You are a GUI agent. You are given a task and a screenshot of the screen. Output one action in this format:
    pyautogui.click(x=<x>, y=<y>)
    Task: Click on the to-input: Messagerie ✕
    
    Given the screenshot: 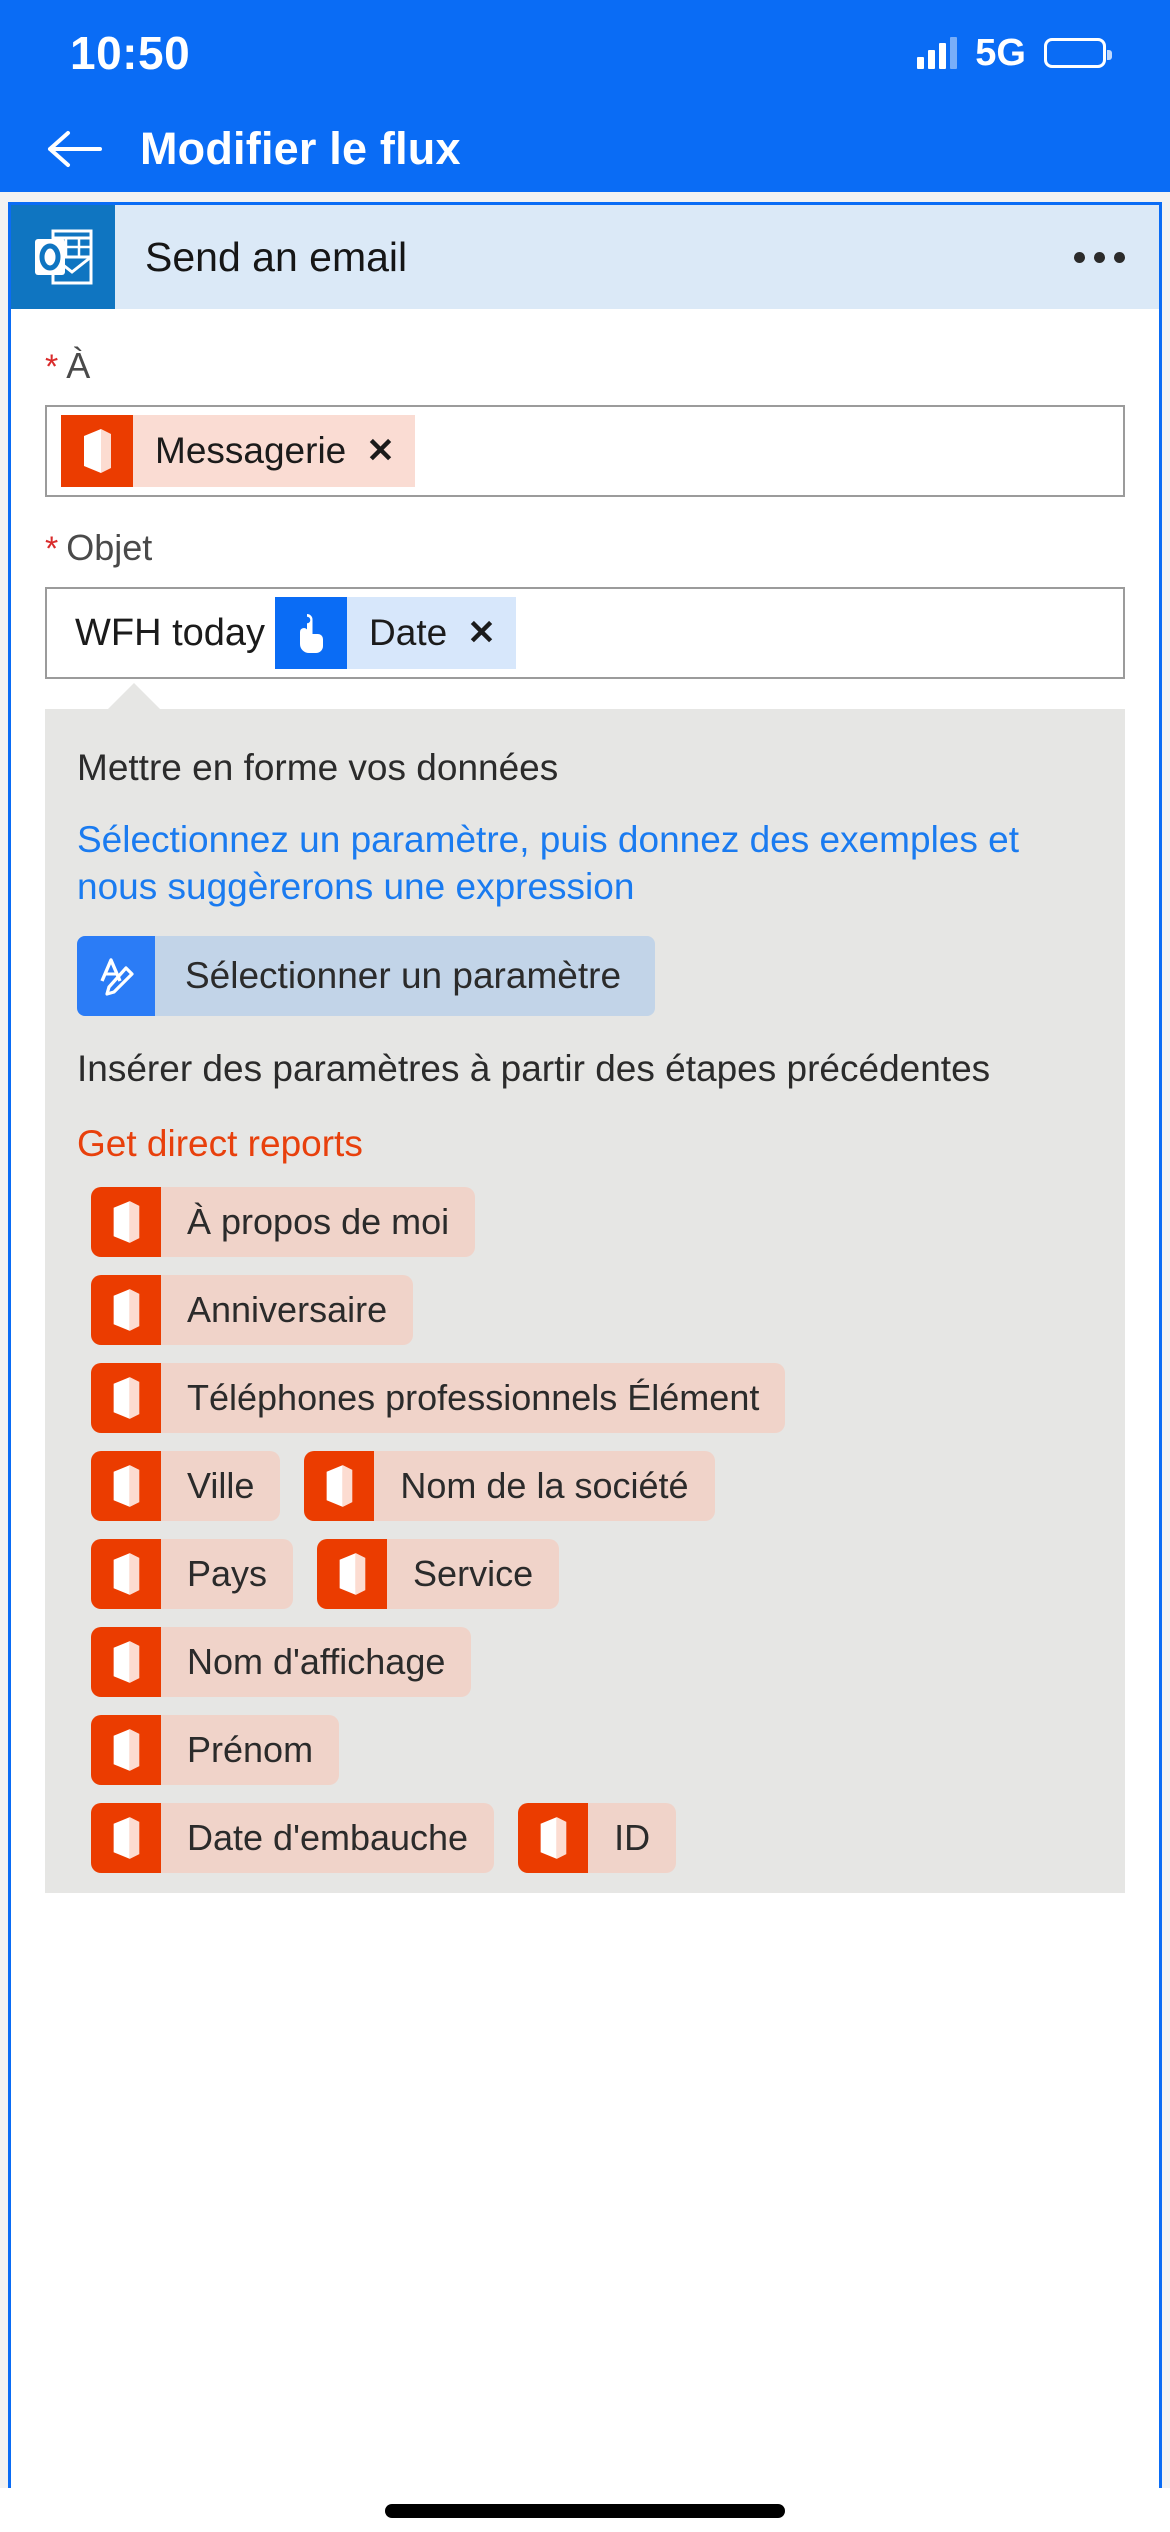 What is the action you would take?
    pyautogui.click(x=585, y=451)
    